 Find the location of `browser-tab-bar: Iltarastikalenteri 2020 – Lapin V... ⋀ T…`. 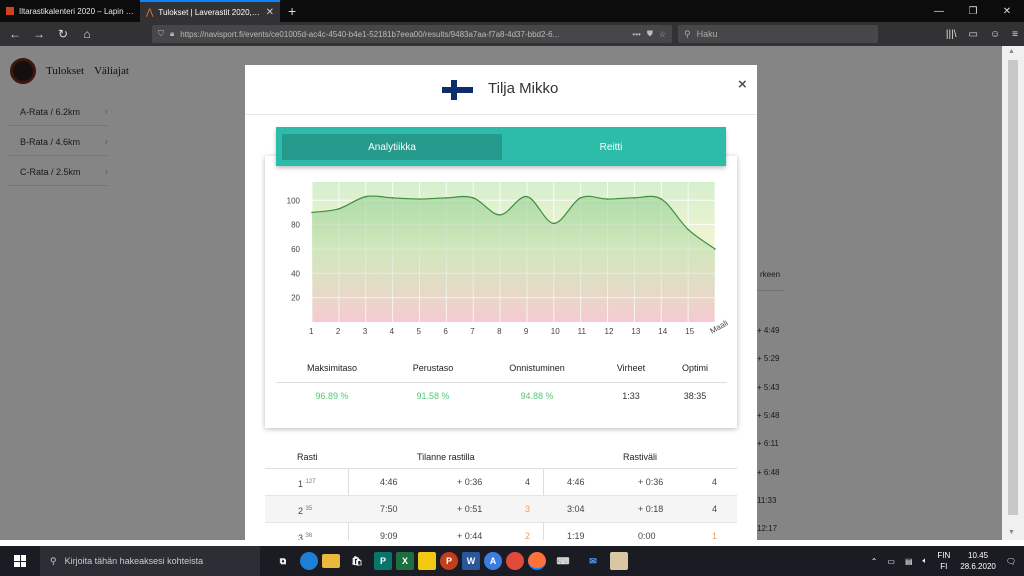

browser-tab-bar: Iltarastikalenteri 2020 – Lapin V... ⋀ T… is located at coordinates (512, 11).